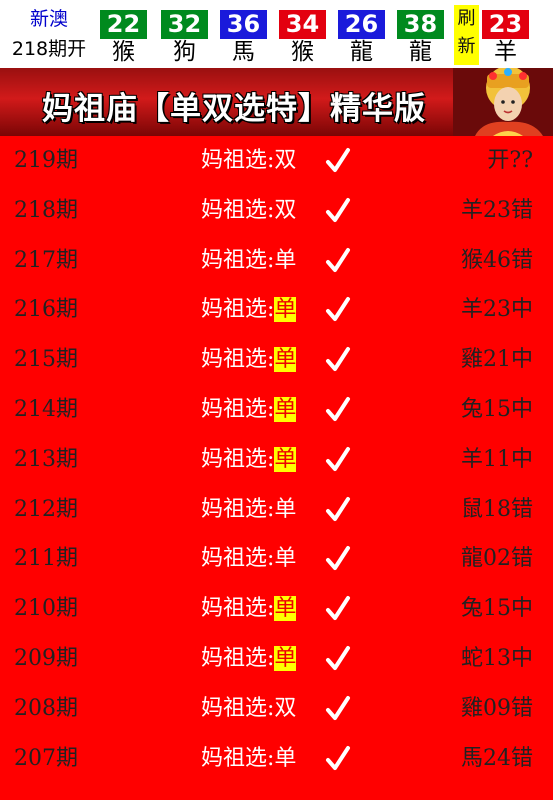 This screenshot has height=800, width=553. Describe the element at coordinates (234, 109) in the screenshot. I see `banner-title: 妈祖庙【单双选特】精华版` at that location.